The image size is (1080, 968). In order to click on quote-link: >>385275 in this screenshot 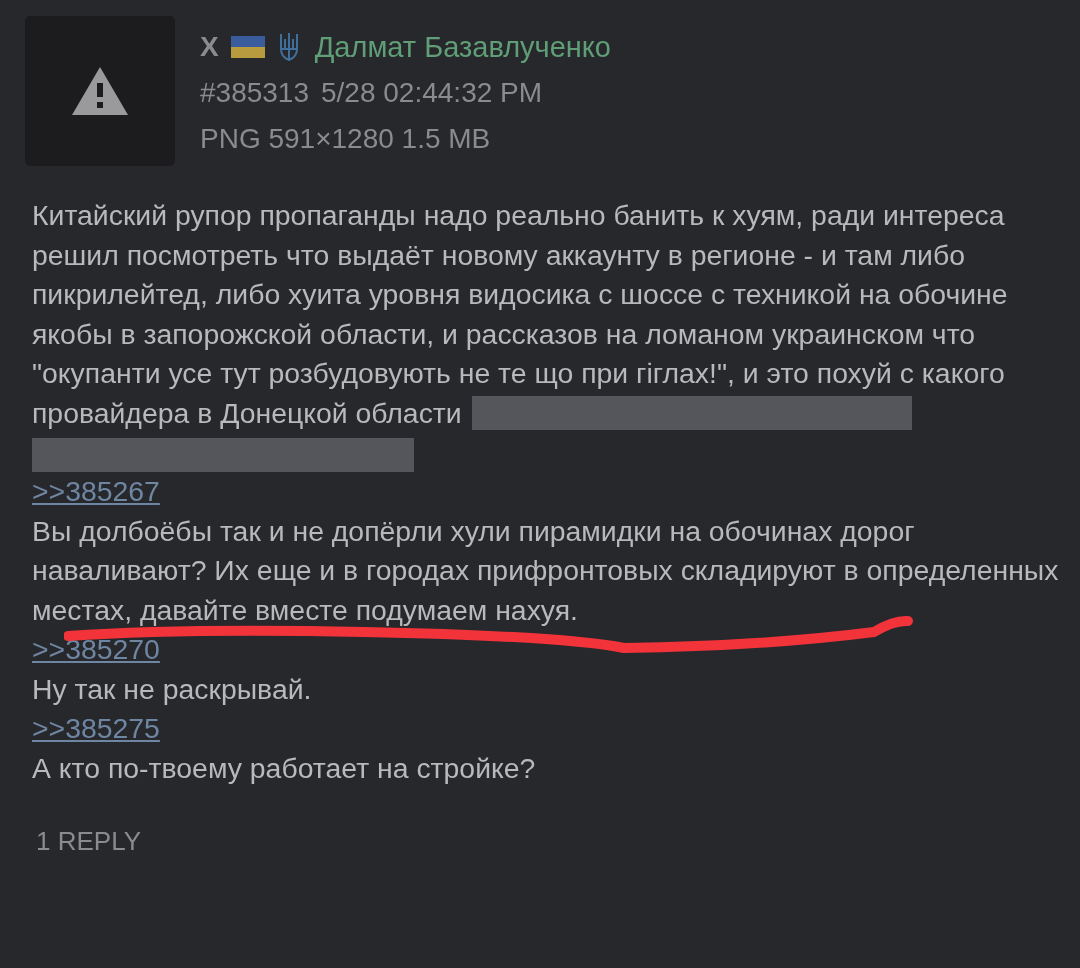, I will do `click(96, 728)`.